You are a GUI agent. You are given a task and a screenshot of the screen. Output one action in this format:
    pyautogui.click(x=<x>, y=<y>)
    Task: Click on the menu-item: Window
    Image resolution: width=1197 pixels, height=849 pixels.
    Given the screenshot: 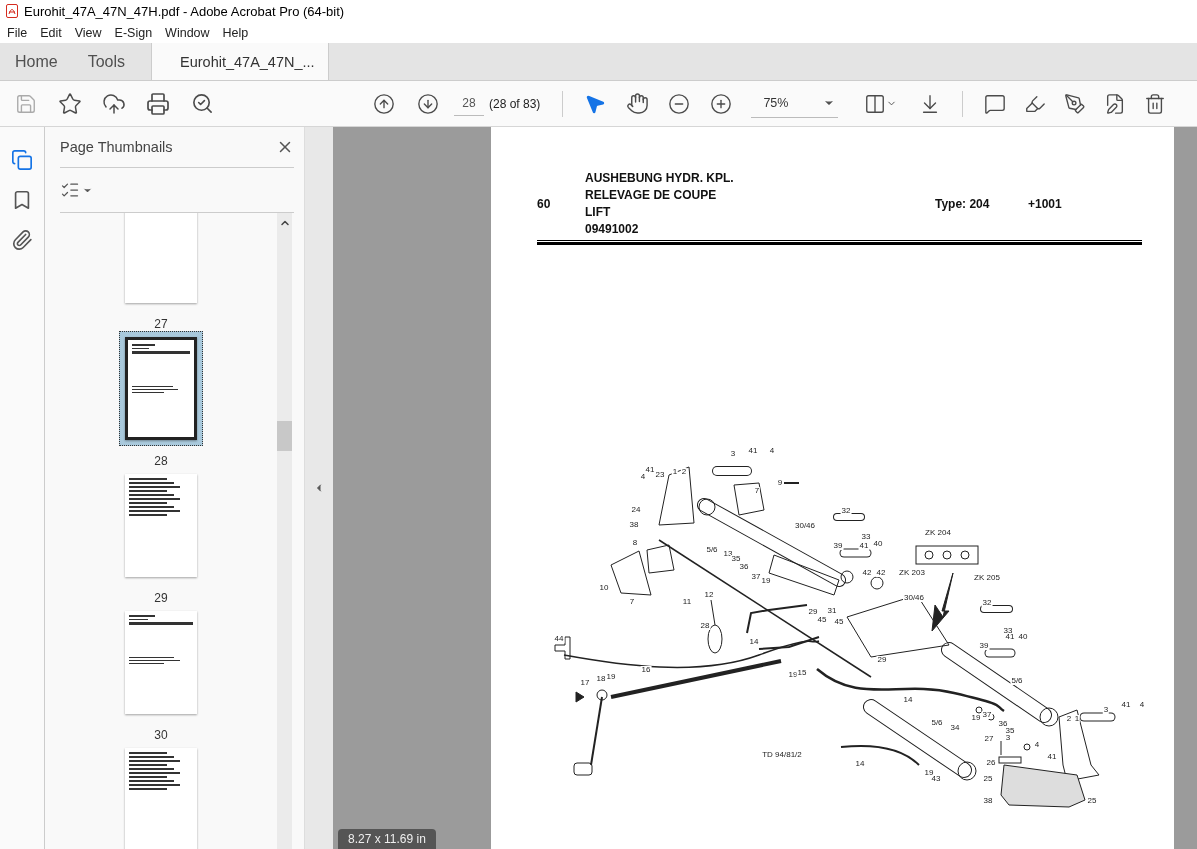 What is the action you would take?
    pyautogui.click(x=187, y=32)
    